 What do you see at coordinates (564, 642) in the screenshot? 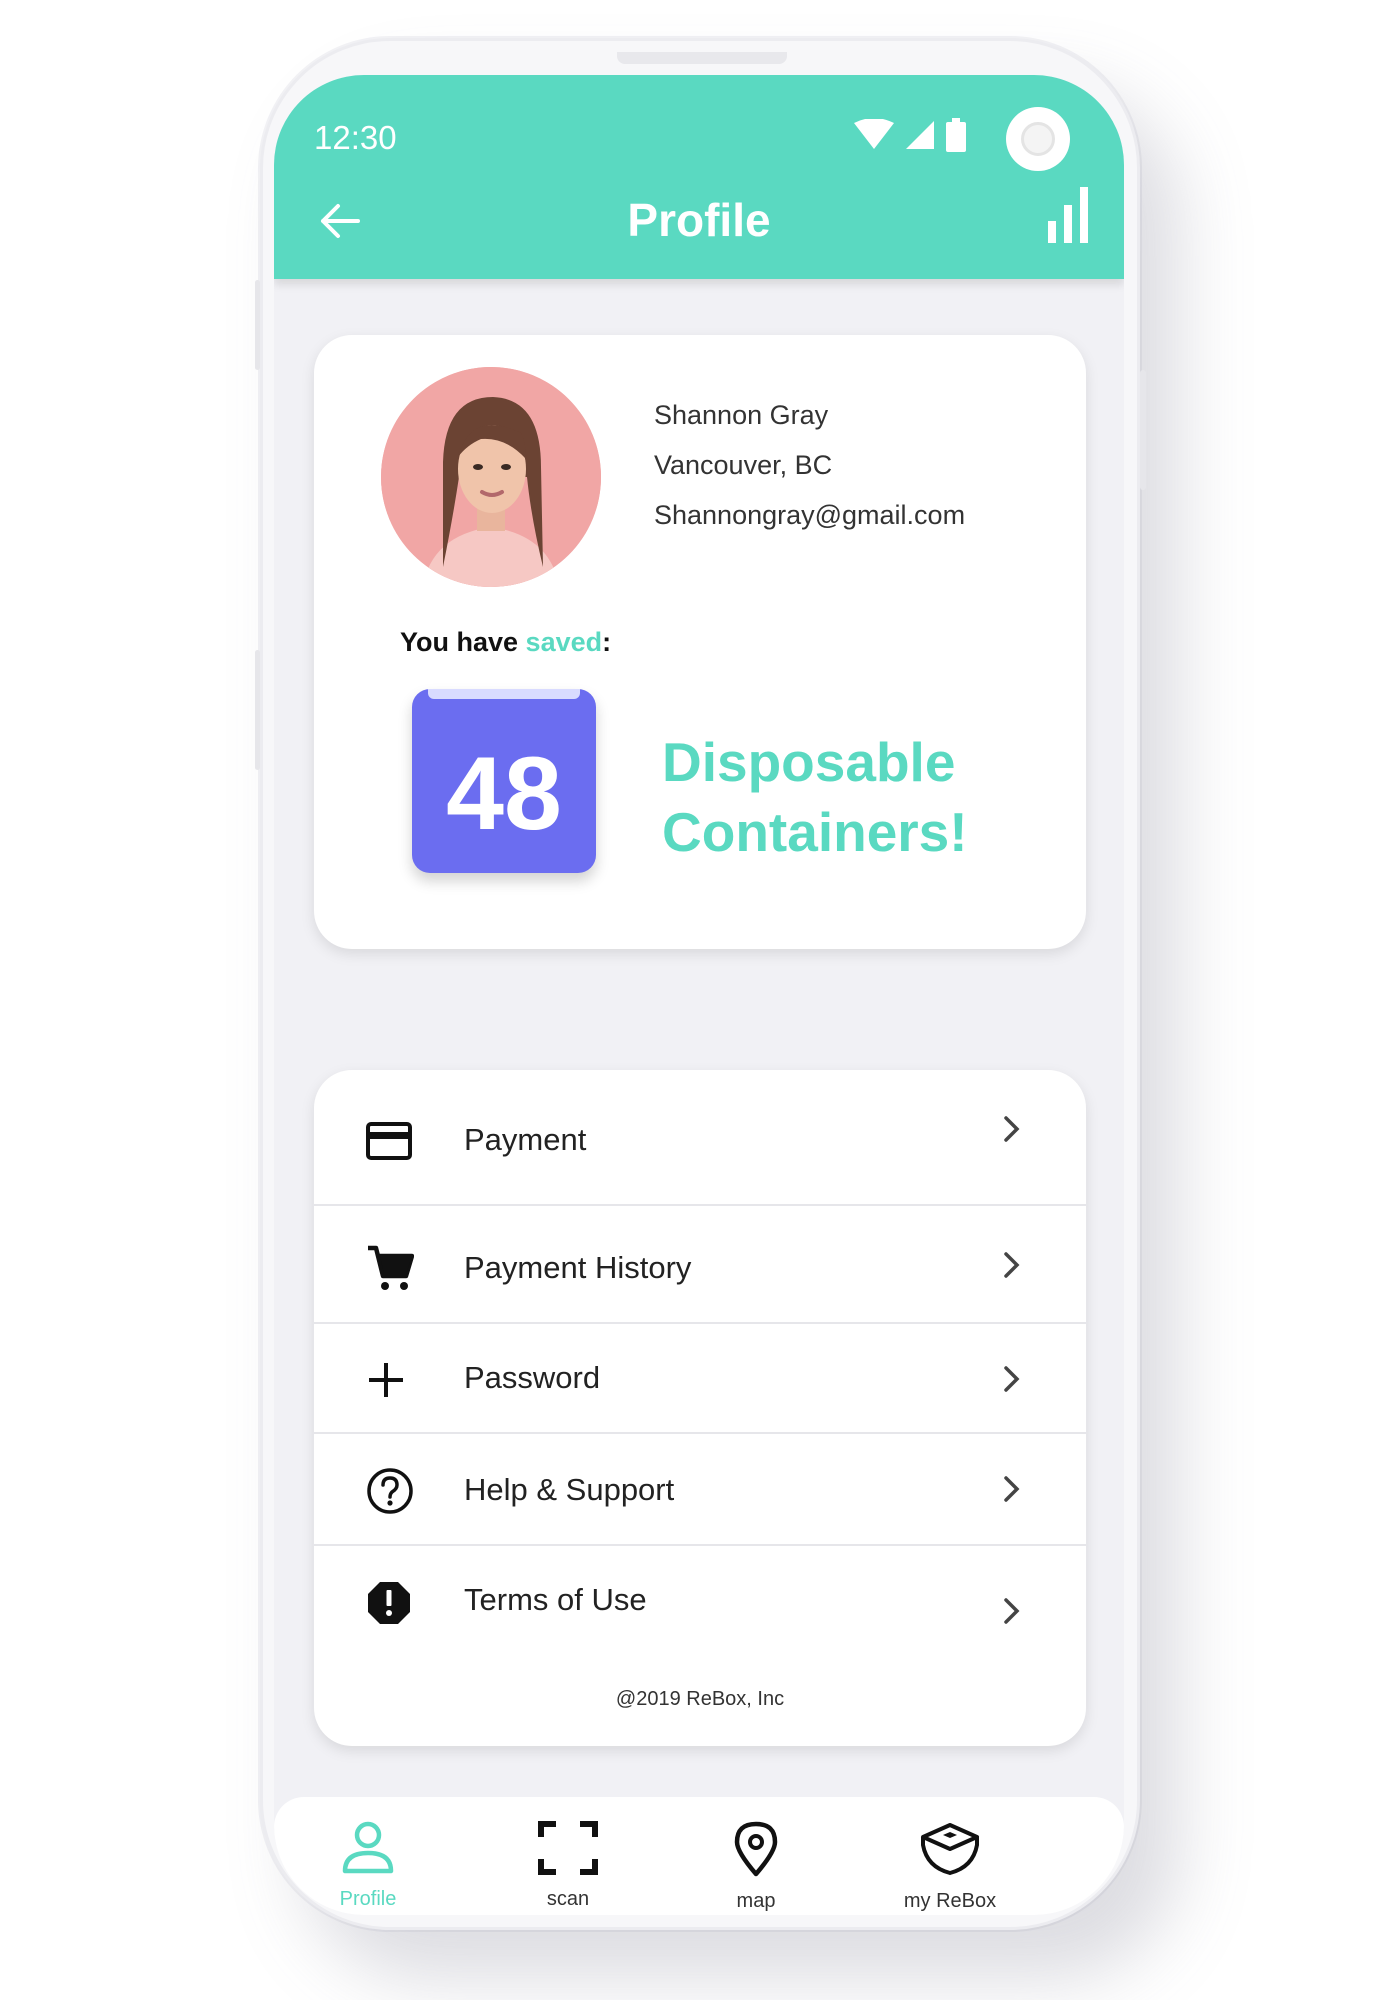
I see `saved-highlight: saved` at bounding box center [564, 642].